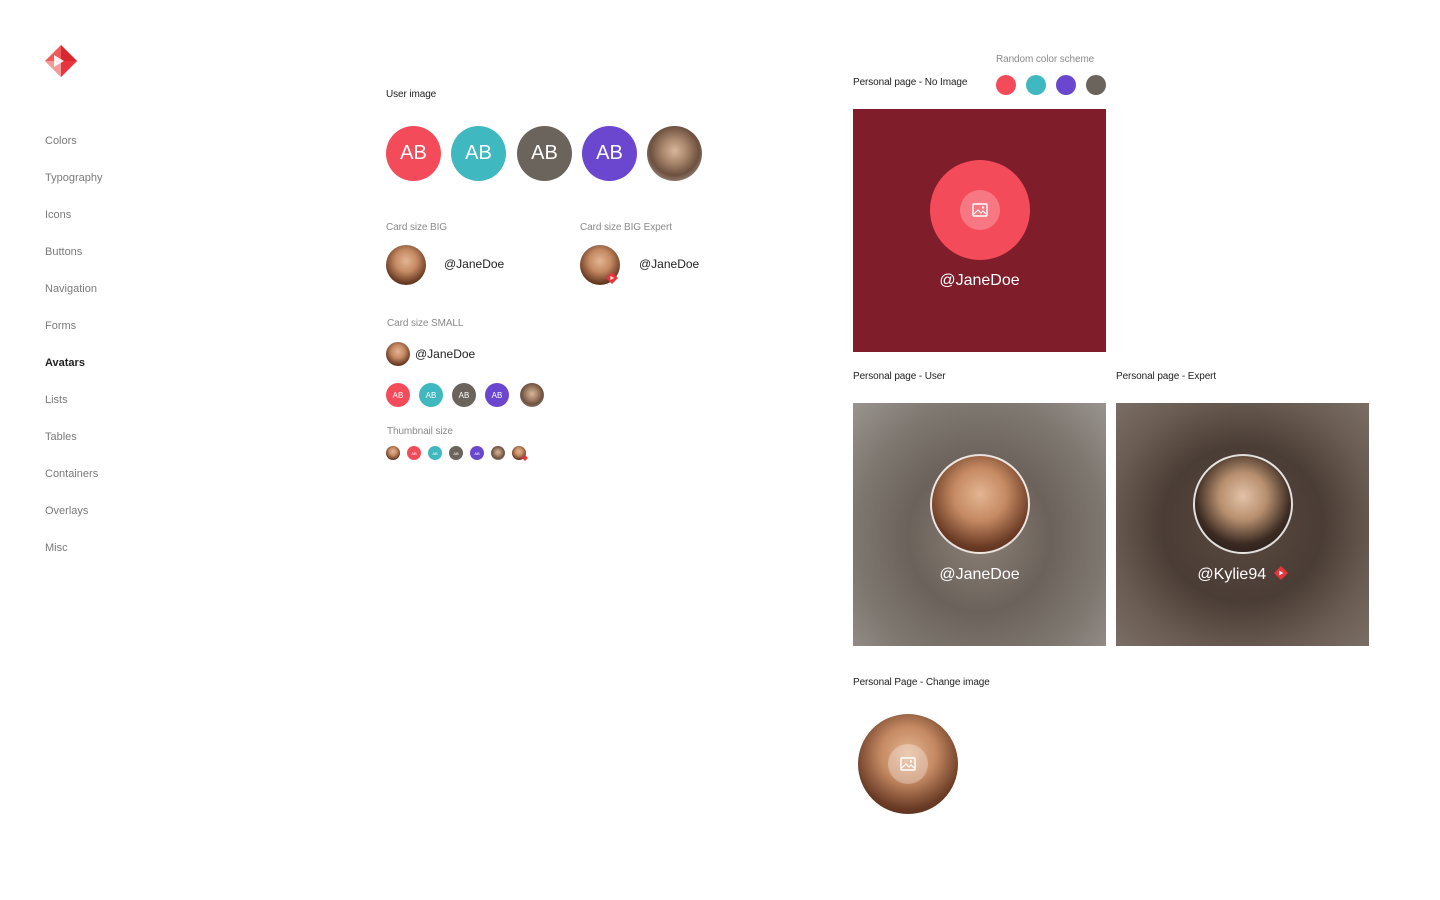 The image size is (1440, 900). What do you see at coordinates (910, 82) in the screenshot?
I see `section-label-personal-no-image: Personal page - No Image` at bounding box center [910, 82].